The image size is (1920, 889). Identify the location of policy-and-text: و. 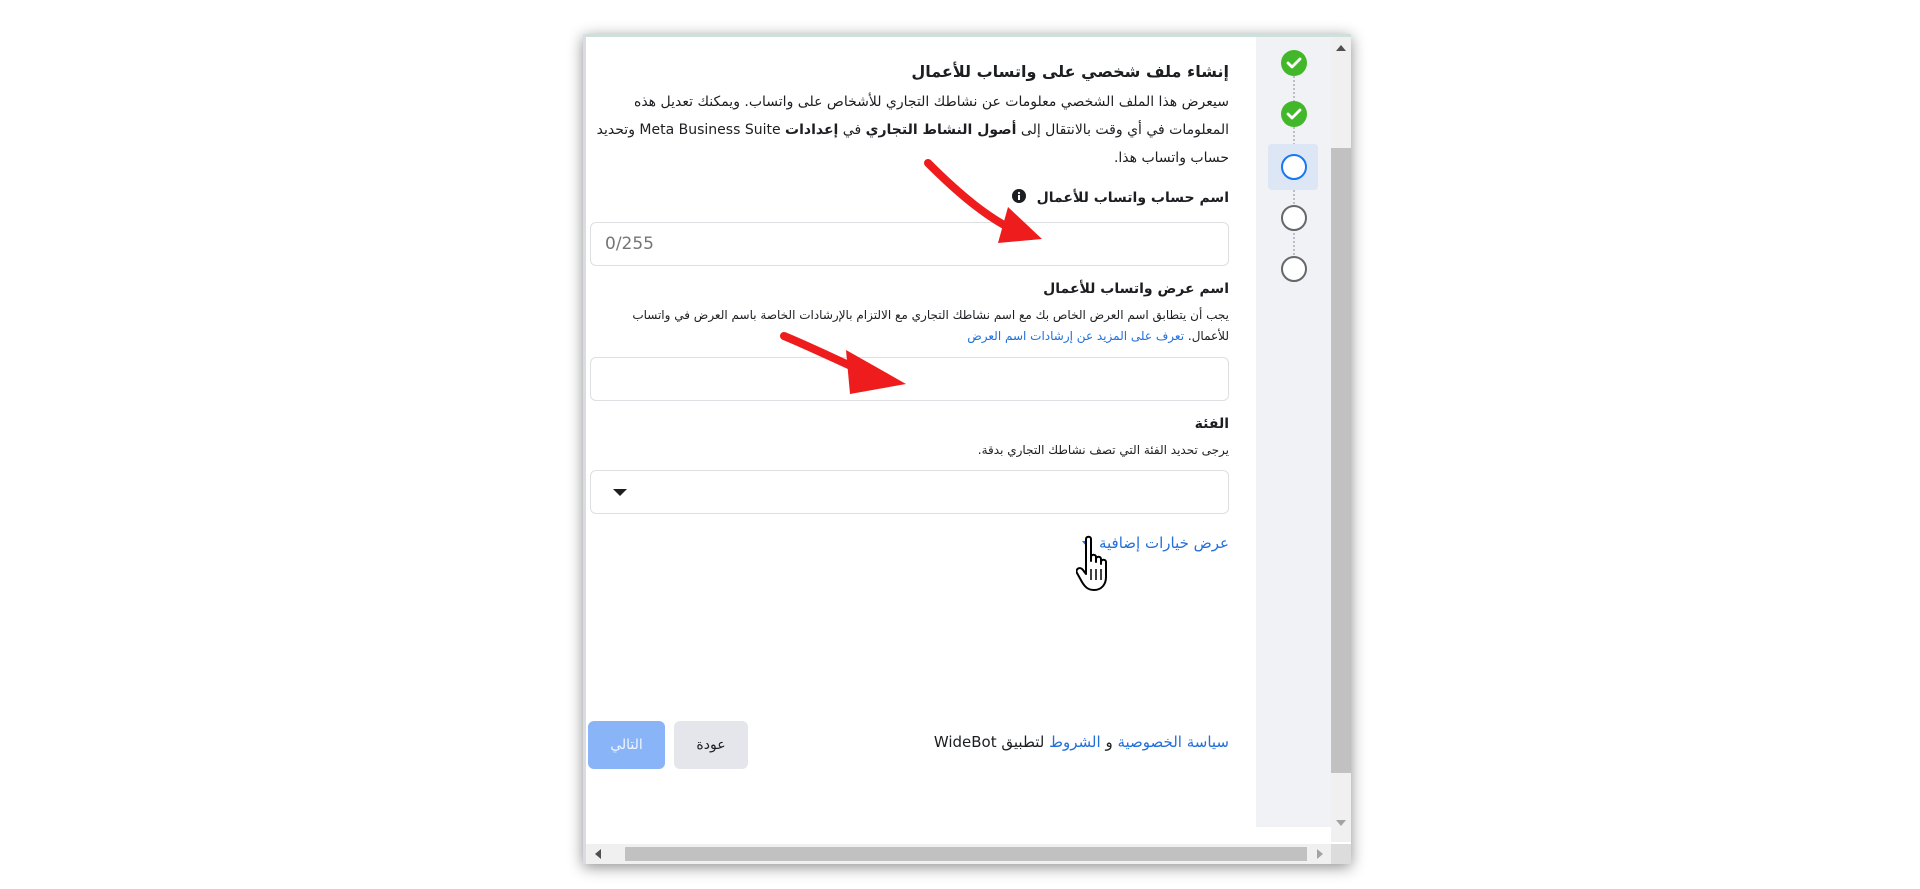
(1109, 742).